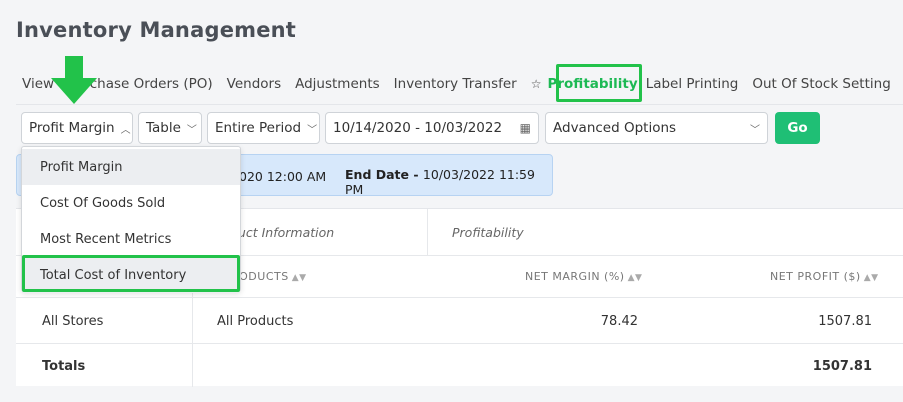 This screenshot has height=402, width=903. Describe the element at coordinates (842, 366) in the screenshot. I see `totals-net-profit: 1507.81` at that location.